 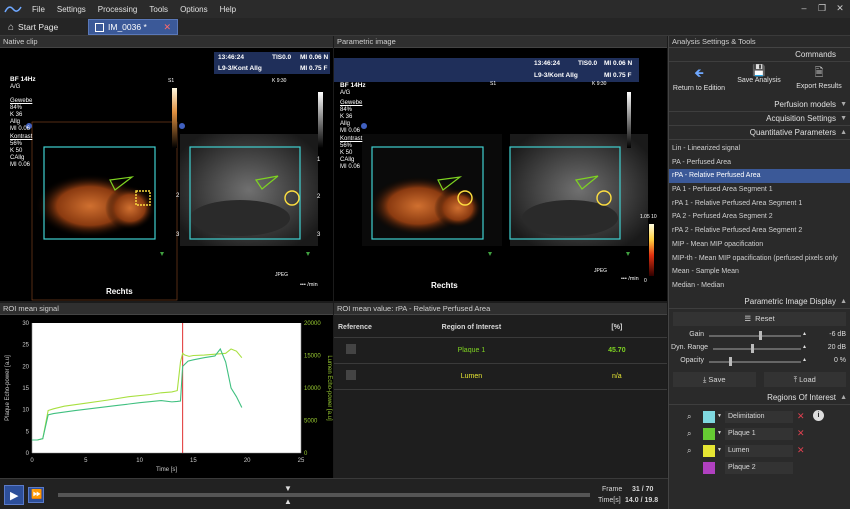 I want to click on export-results-button: 🗎 Export Results, so click(x=819, y=81).